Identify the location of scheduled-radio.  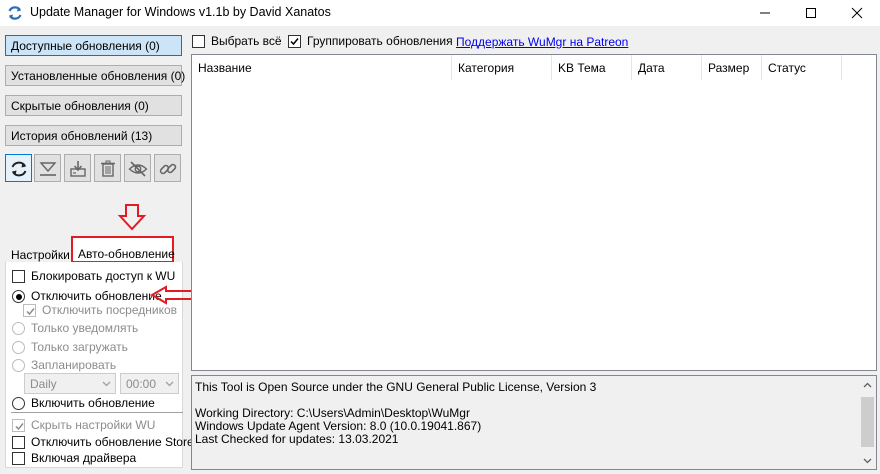
(18, 365).